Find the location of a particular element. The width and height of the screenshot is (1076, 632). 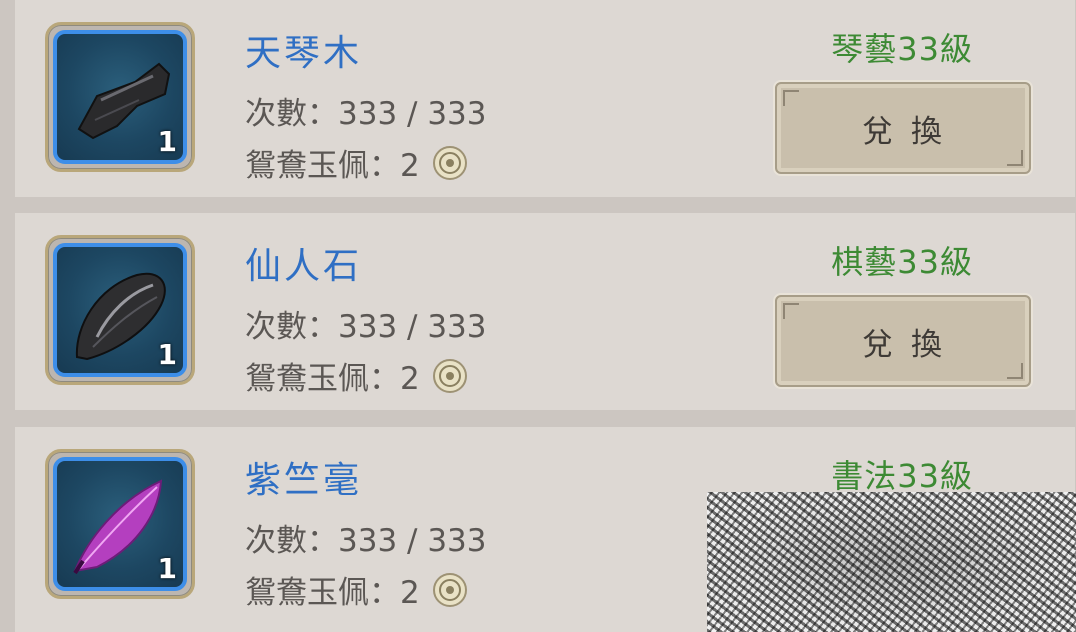

obscured-region is located at coordinates (891, 562).